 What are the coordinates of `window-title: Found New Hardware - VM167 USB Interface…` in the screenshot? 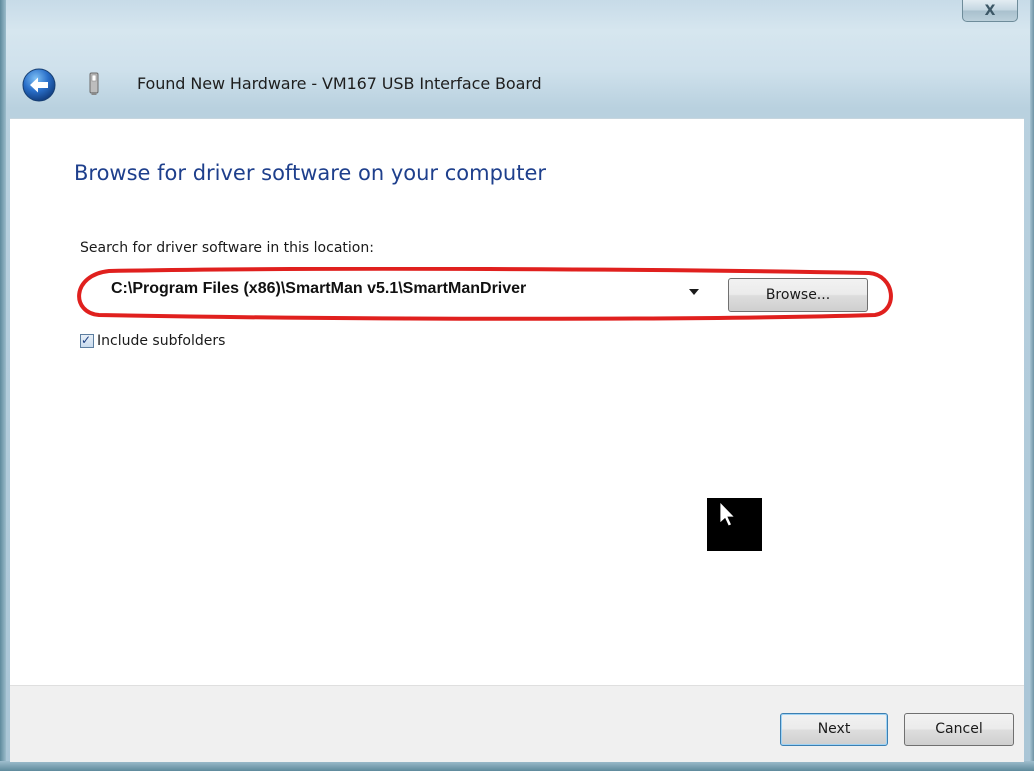 It's located at (339, 83).